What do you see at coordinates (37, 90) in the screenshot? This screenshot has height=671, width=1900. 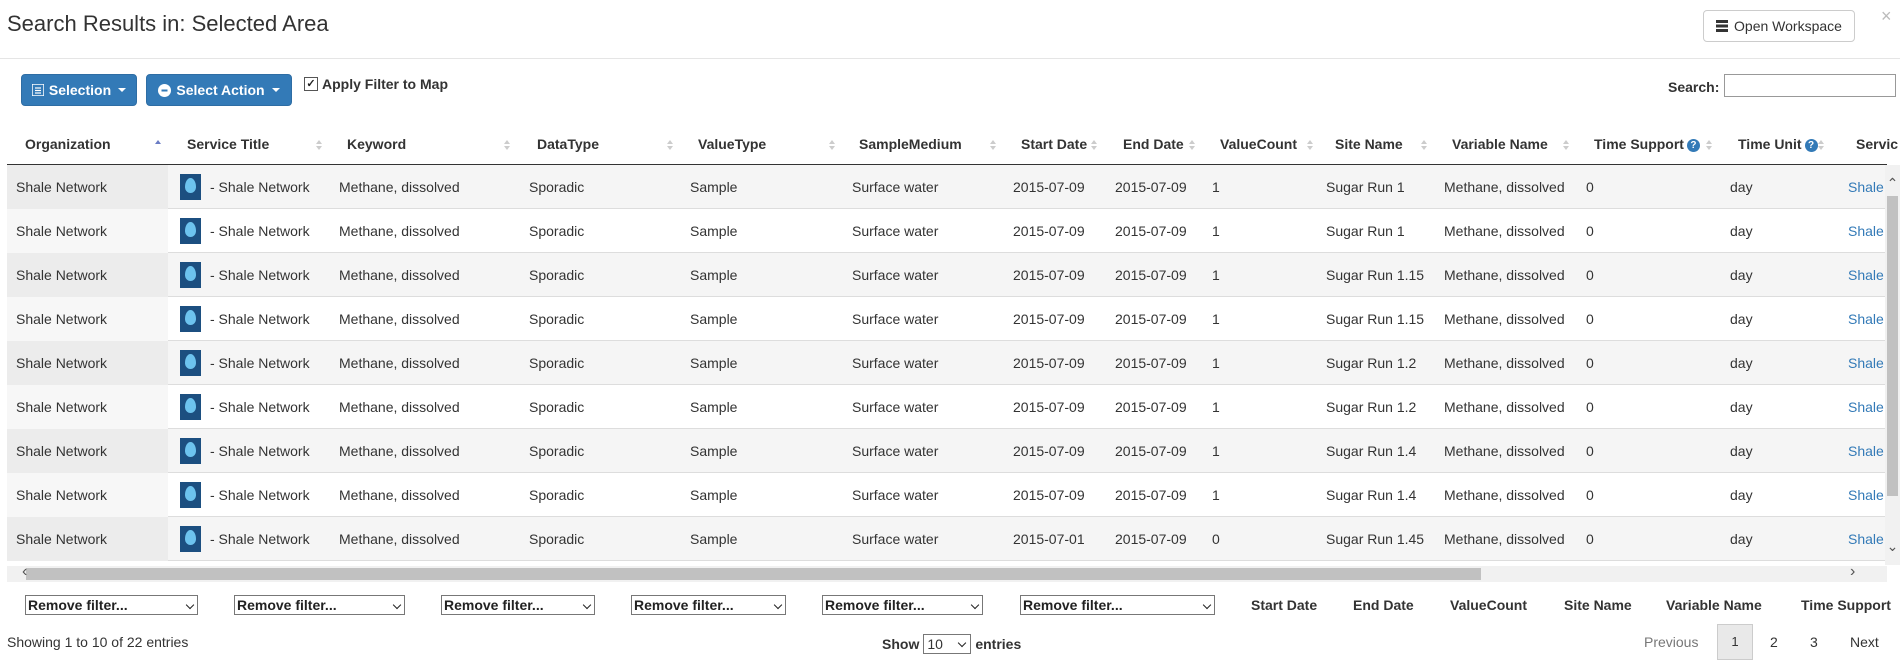 I see `list-icon` at bounding box center [37, 90].